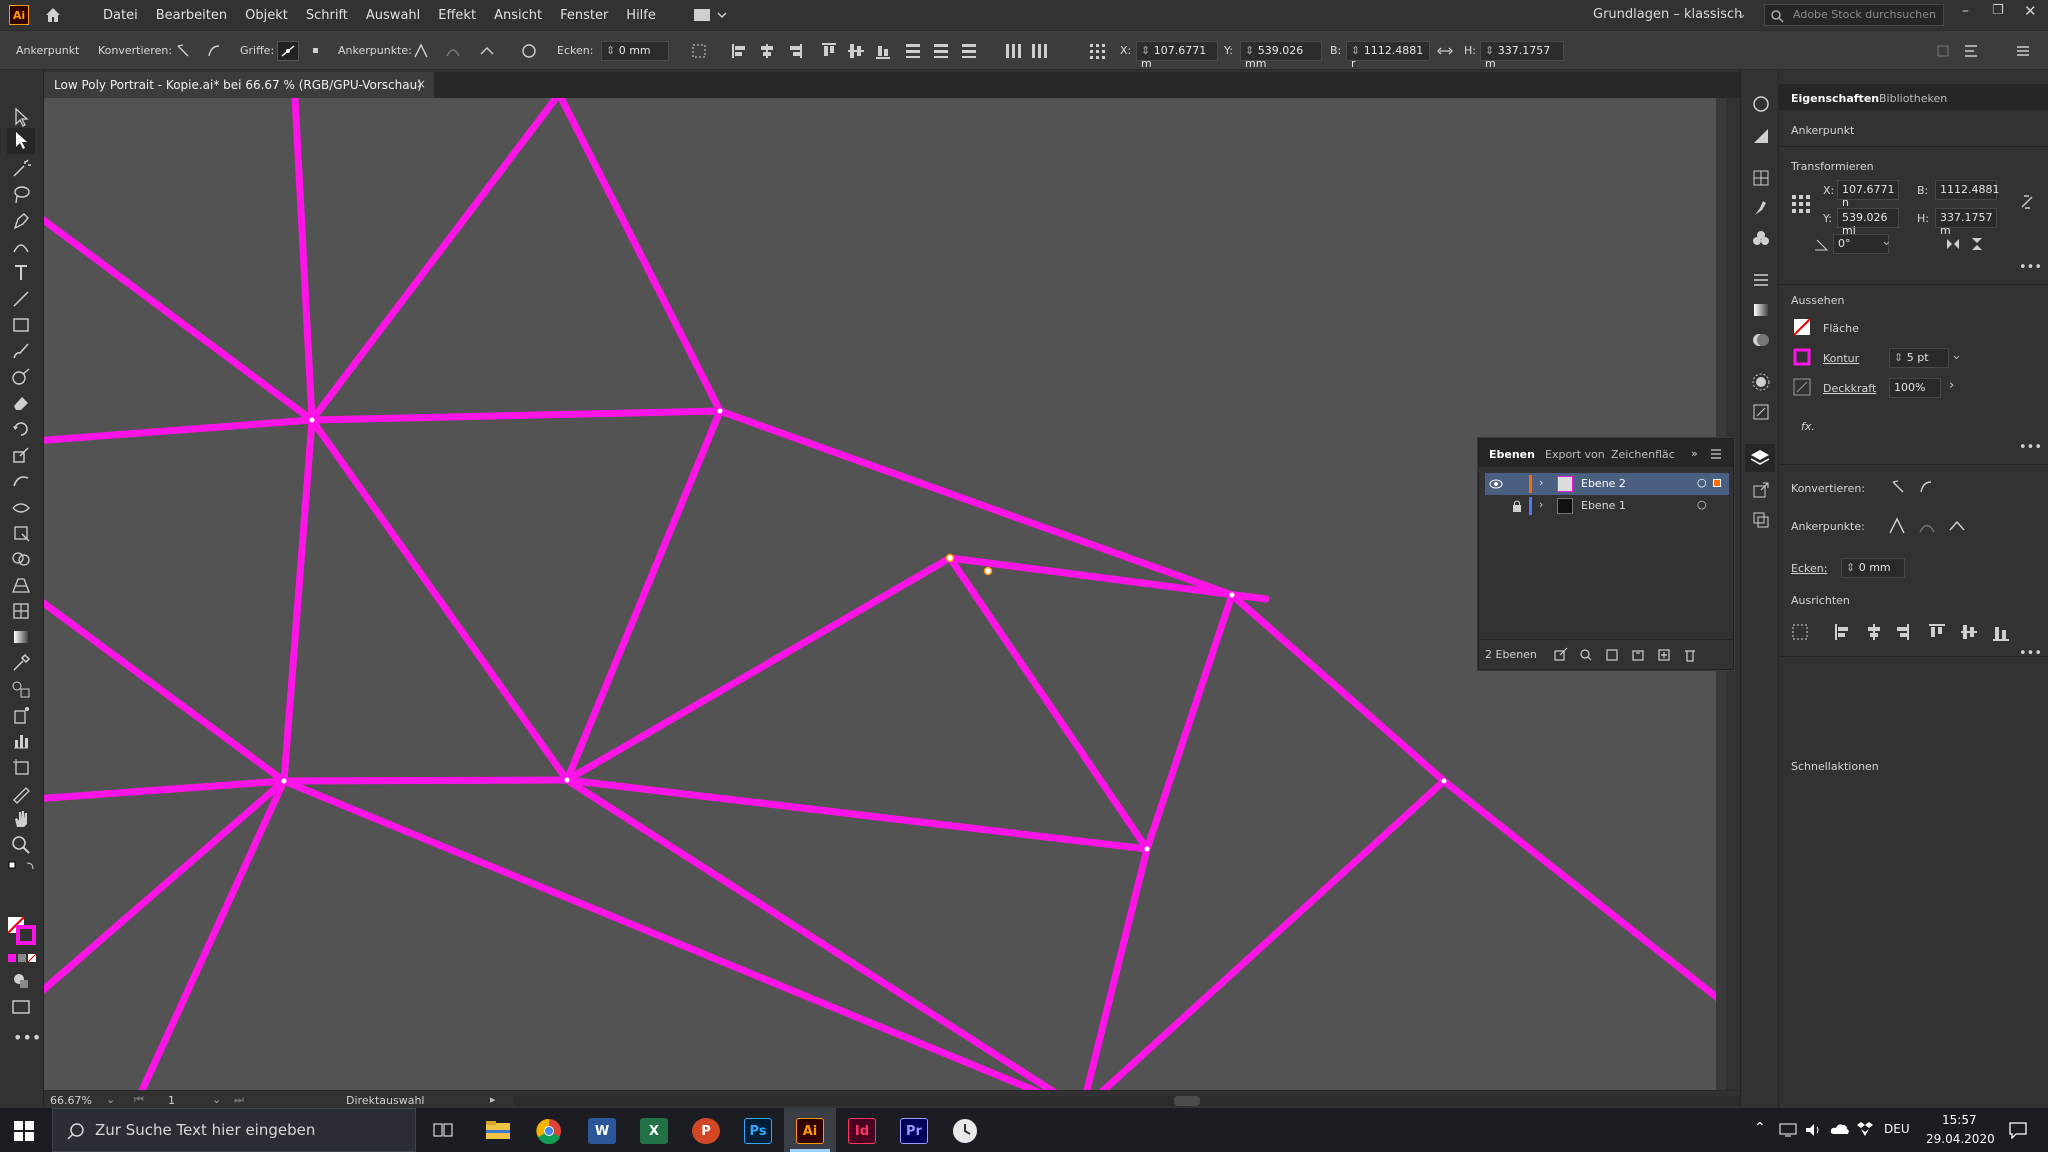 This screenshot has height=1152, width=2048. I want to click on symbols-icon, so click(1761, 238).